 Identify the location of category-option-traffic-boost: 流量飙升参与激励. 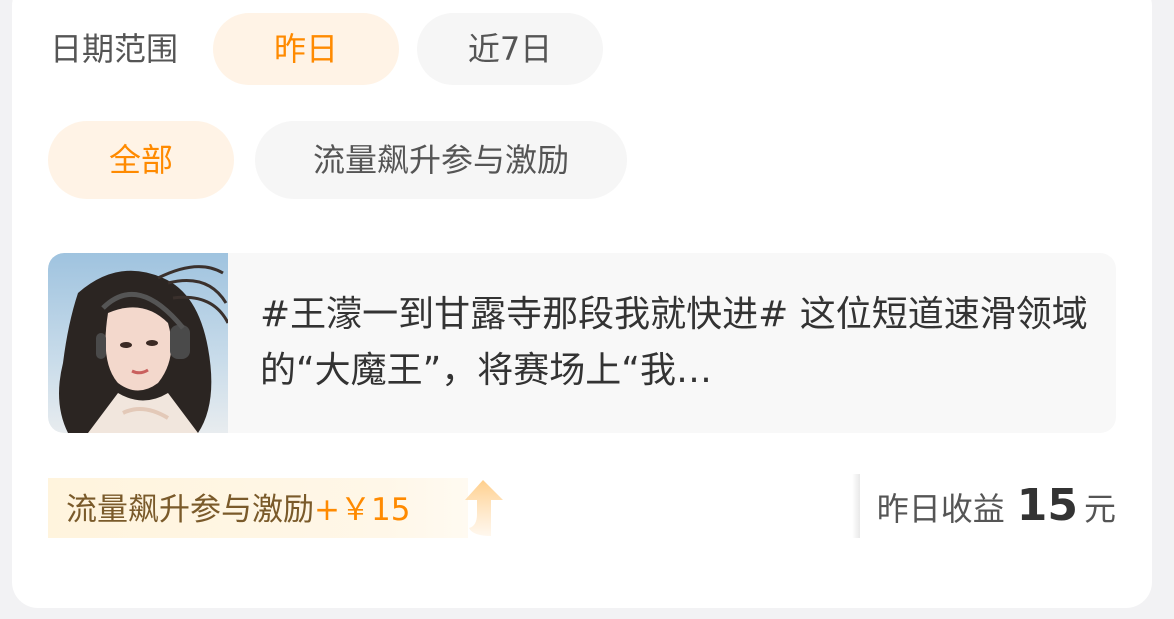
(441, 160).